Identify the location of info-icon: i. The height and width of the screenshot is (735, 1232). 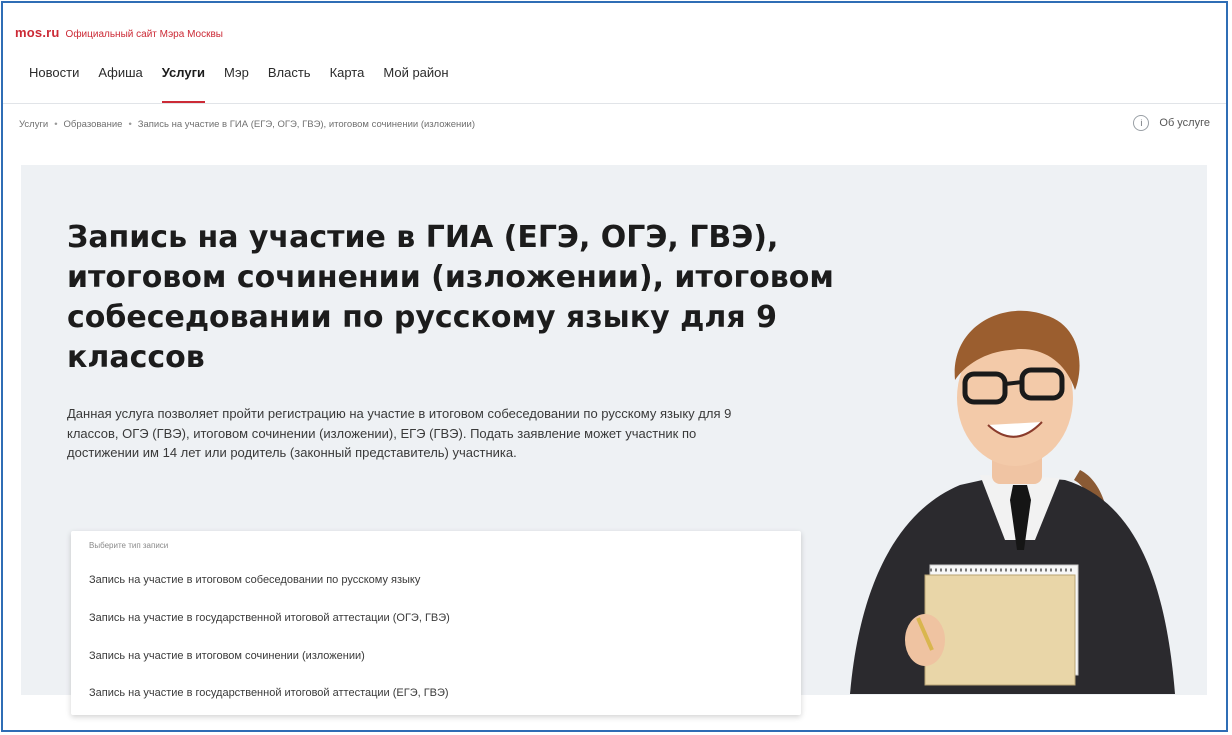
(1141, 123).